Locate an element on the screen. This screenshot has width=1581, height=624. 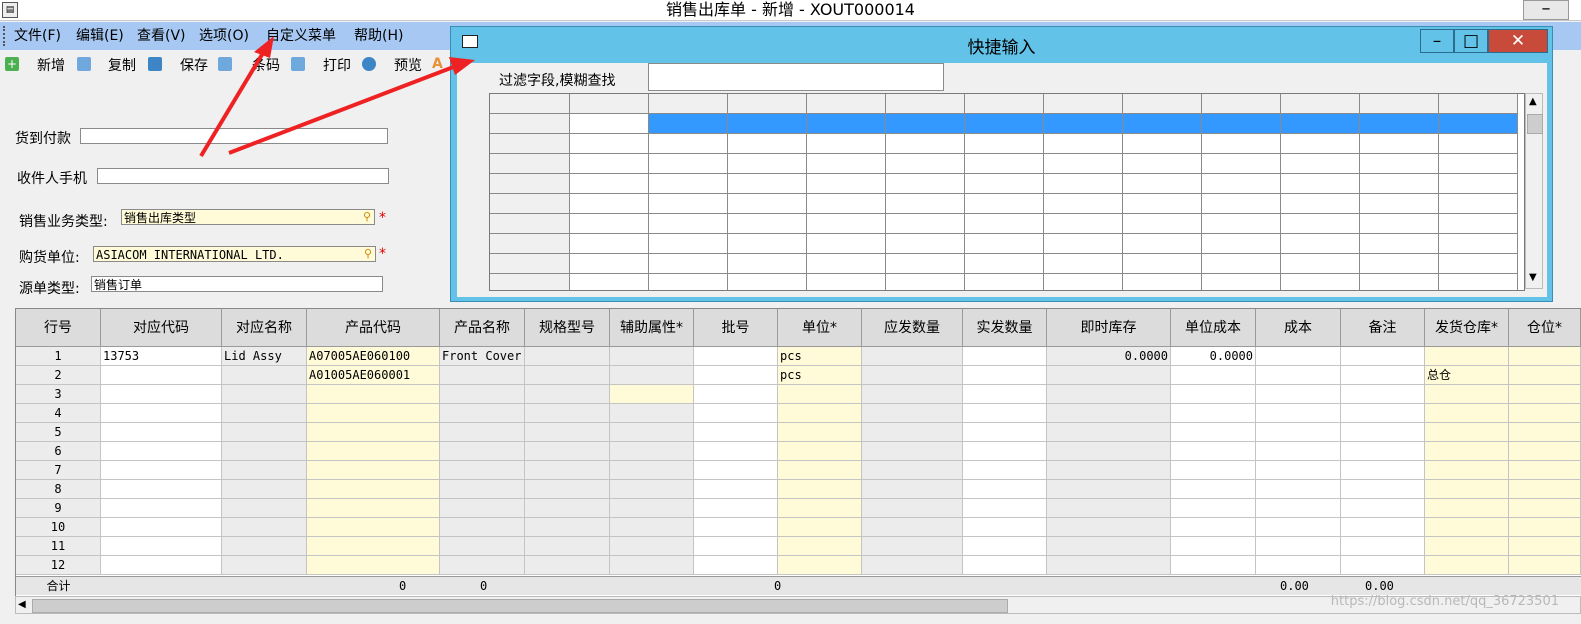
dialog-maximize-button: □ is located at coordinates (1471, 41).